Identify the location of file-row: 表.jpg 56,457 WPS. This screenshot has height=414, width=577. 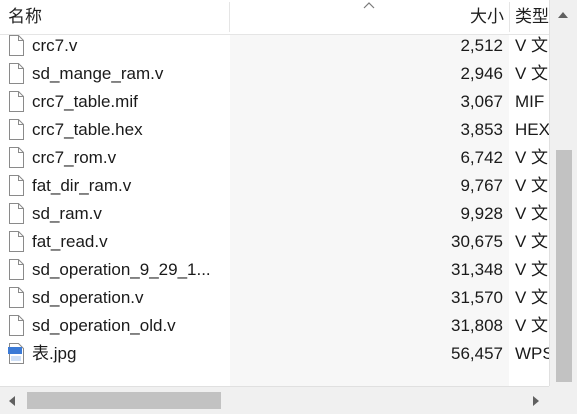
(274, 354).